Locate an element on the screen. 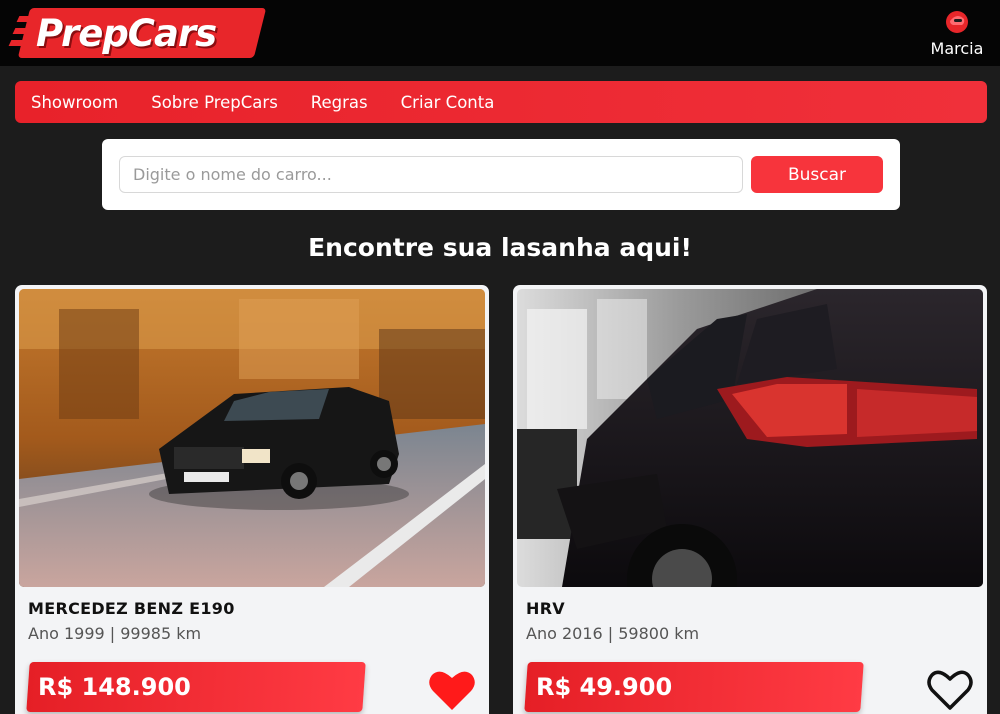 This screenshot has height=714, width=1000. user-avatar-icon is located at coordinates (957, 22).